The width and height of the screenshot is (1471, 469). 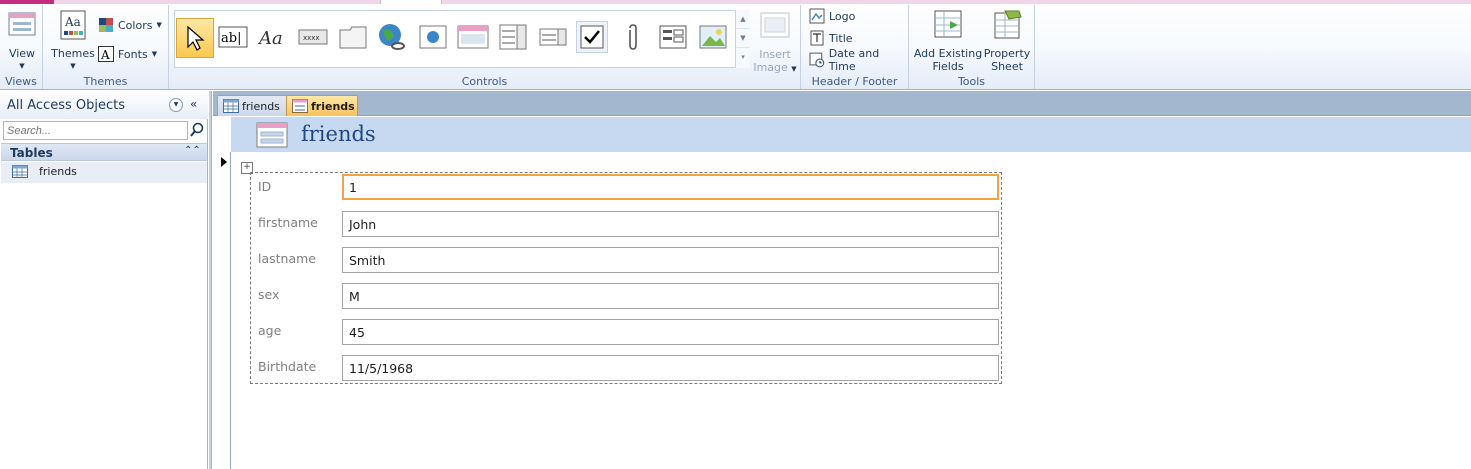 What do you see at coordinates (72, 22) in the screenshot?
I see `svg-text: Aa` at bounding box center [72, 22].